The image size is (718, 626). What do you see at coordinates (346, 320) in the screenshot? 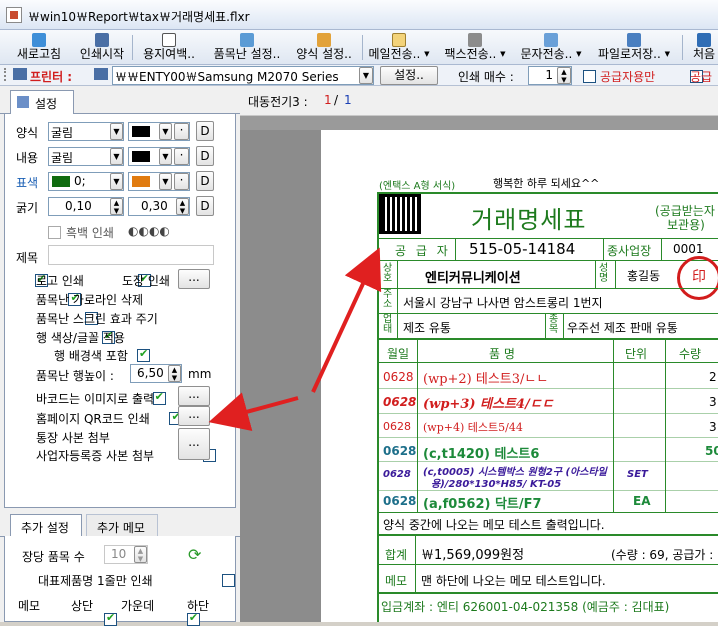
I see `arrow-to-qr` at bounding box center [346, 320].